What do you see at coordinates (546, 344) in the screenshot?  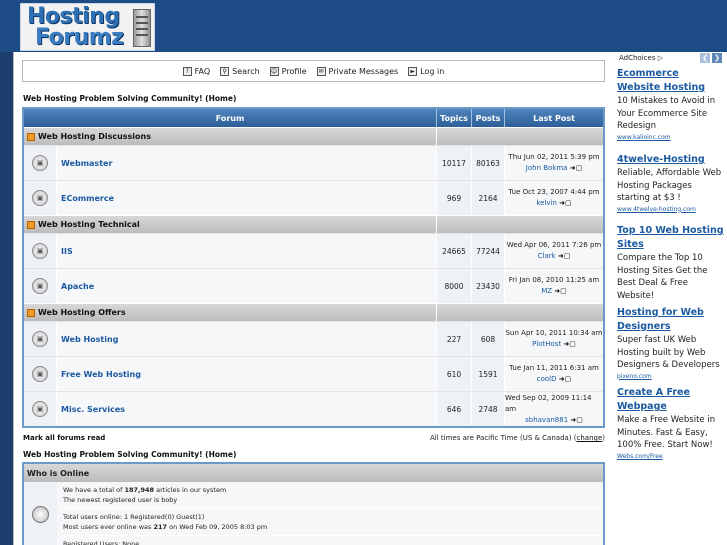 I see `last-post-user: PlotHost` at bounding box center [546, 344].